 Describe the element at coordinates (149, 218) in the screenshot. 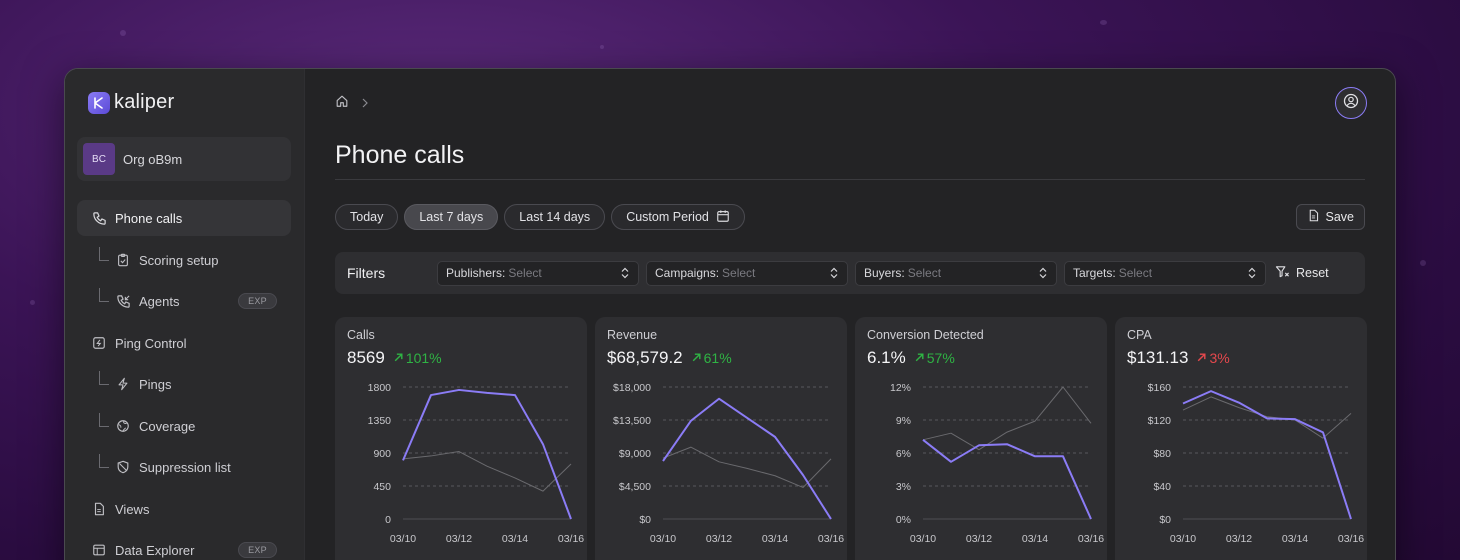

I see `sidebar-item-label: Phone calls` at that location.